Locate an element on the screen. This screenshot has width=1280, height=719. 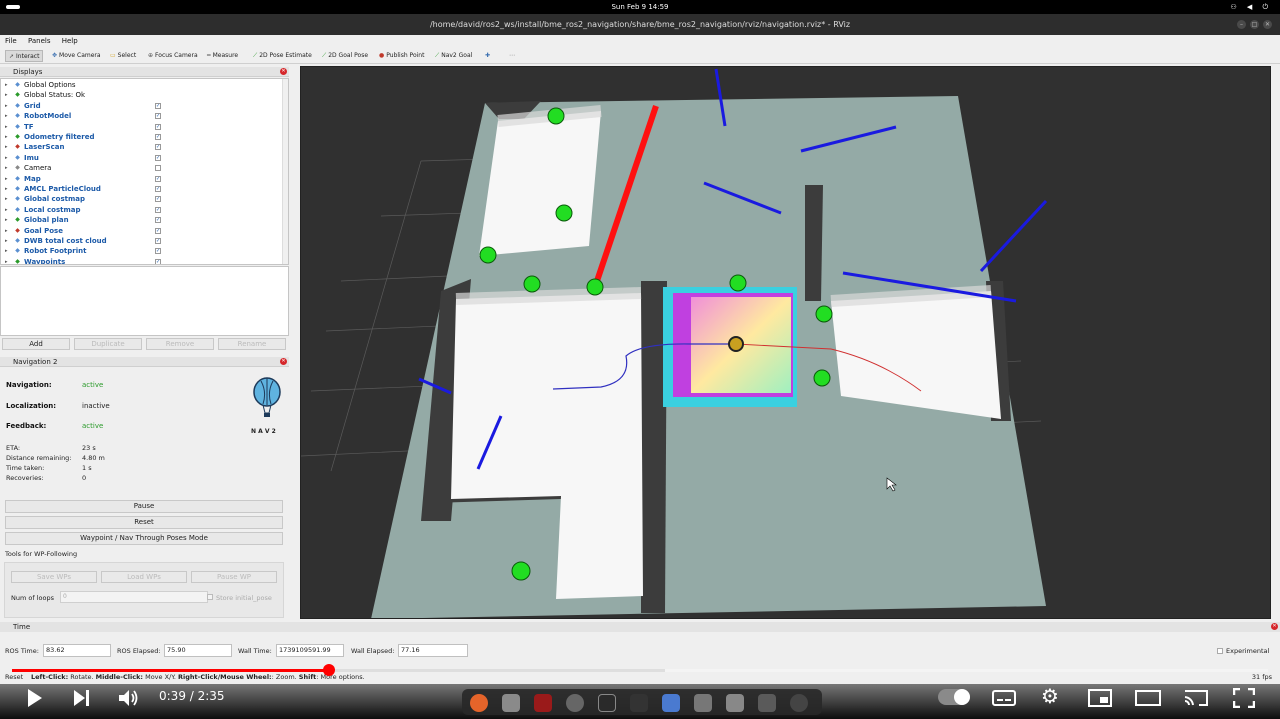
waypoint-mode-button: Waypoint / Nav Through Poses Mode is located at coordinates (144, 538).